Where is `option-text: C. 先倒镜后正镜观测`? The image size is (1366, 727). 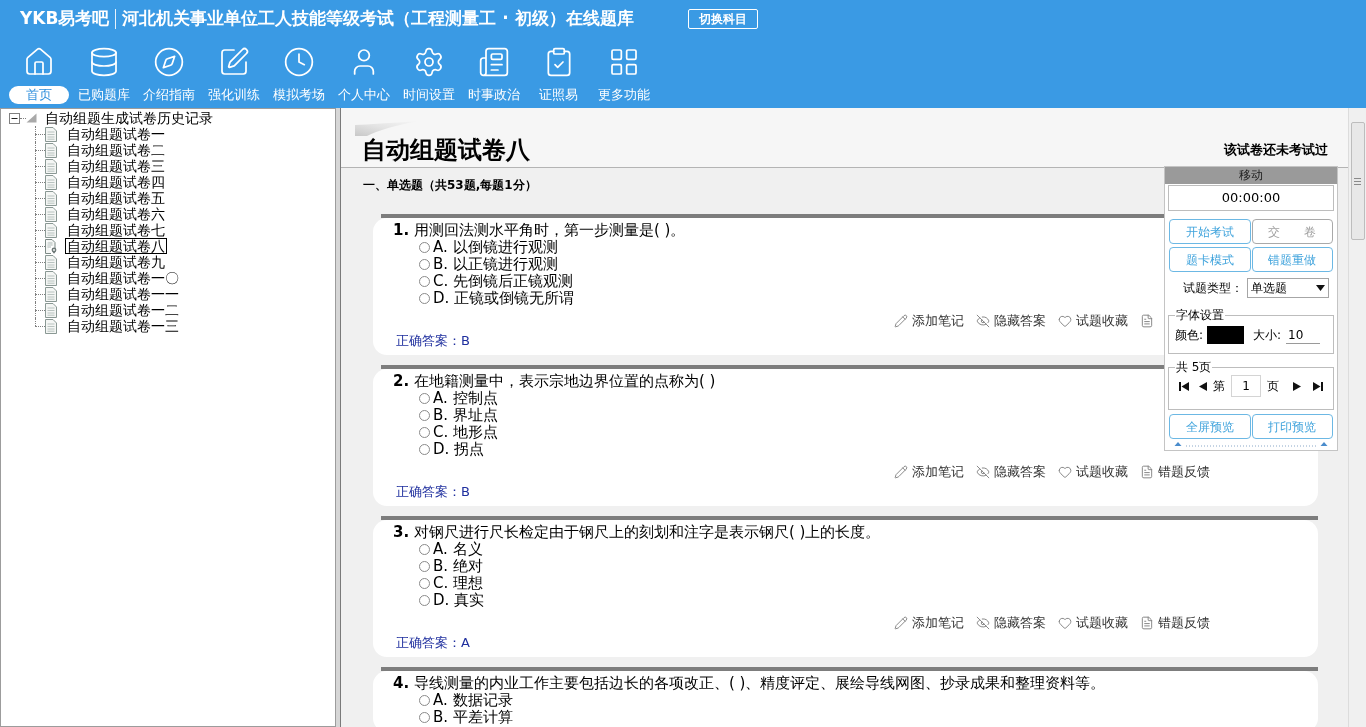
option-text: C. 先倒镜后正镜观测 is located at coordinates (503, 281).